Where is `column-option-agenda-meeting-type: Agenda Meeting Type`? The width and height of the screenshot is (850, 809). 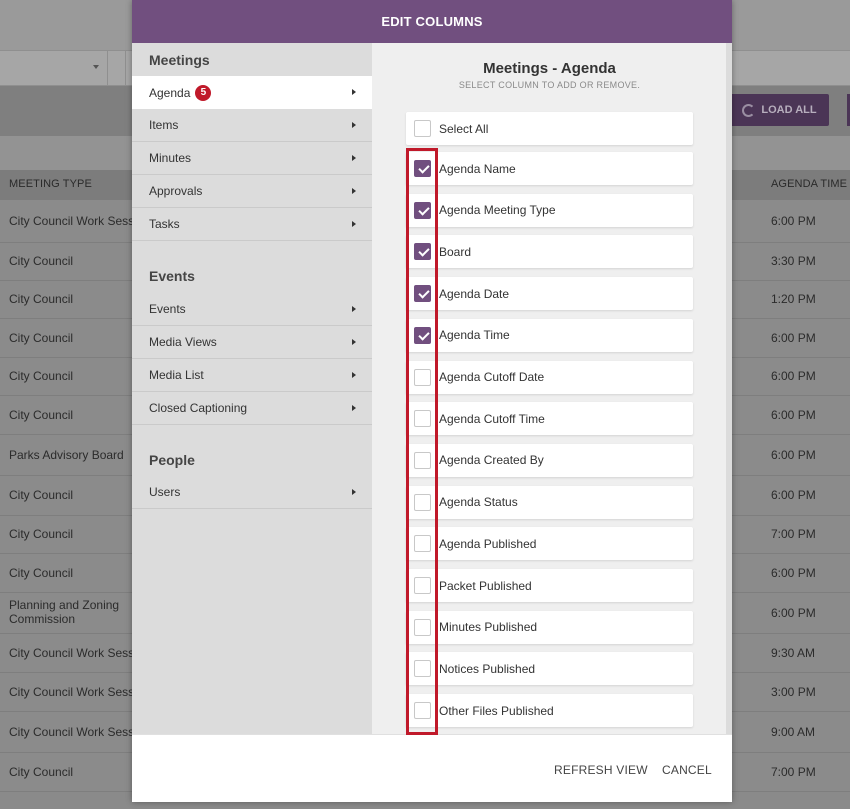 column-option-agenda-meeting-type: Agenda Meeting Type is located at coordinates (549, 210).